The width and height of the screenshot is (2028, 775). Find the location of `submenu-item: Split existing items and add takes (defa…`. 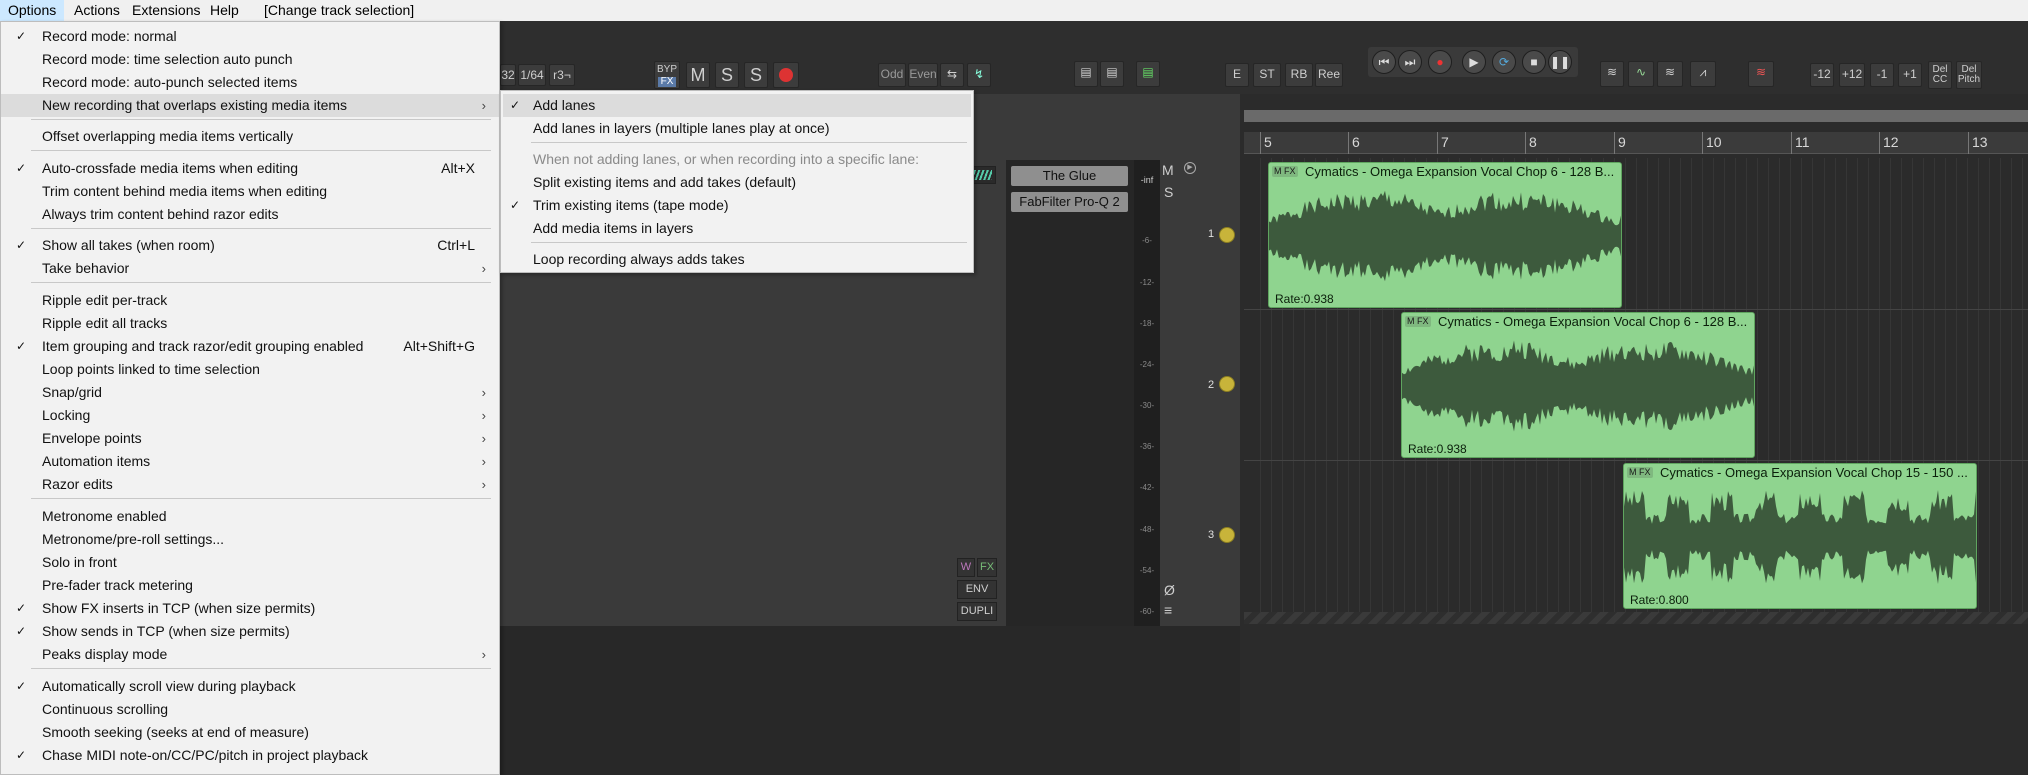

submenu-item: Split existing items and add takes (defa… is located at coordinates (737, 182).